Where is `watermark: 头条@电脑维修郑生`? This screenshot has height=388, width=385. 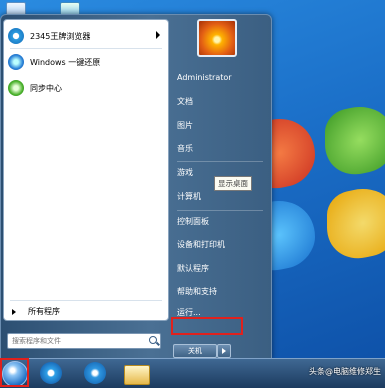 watermark: 头条@电脑维修郑生 is located at coordinates (345, 371).